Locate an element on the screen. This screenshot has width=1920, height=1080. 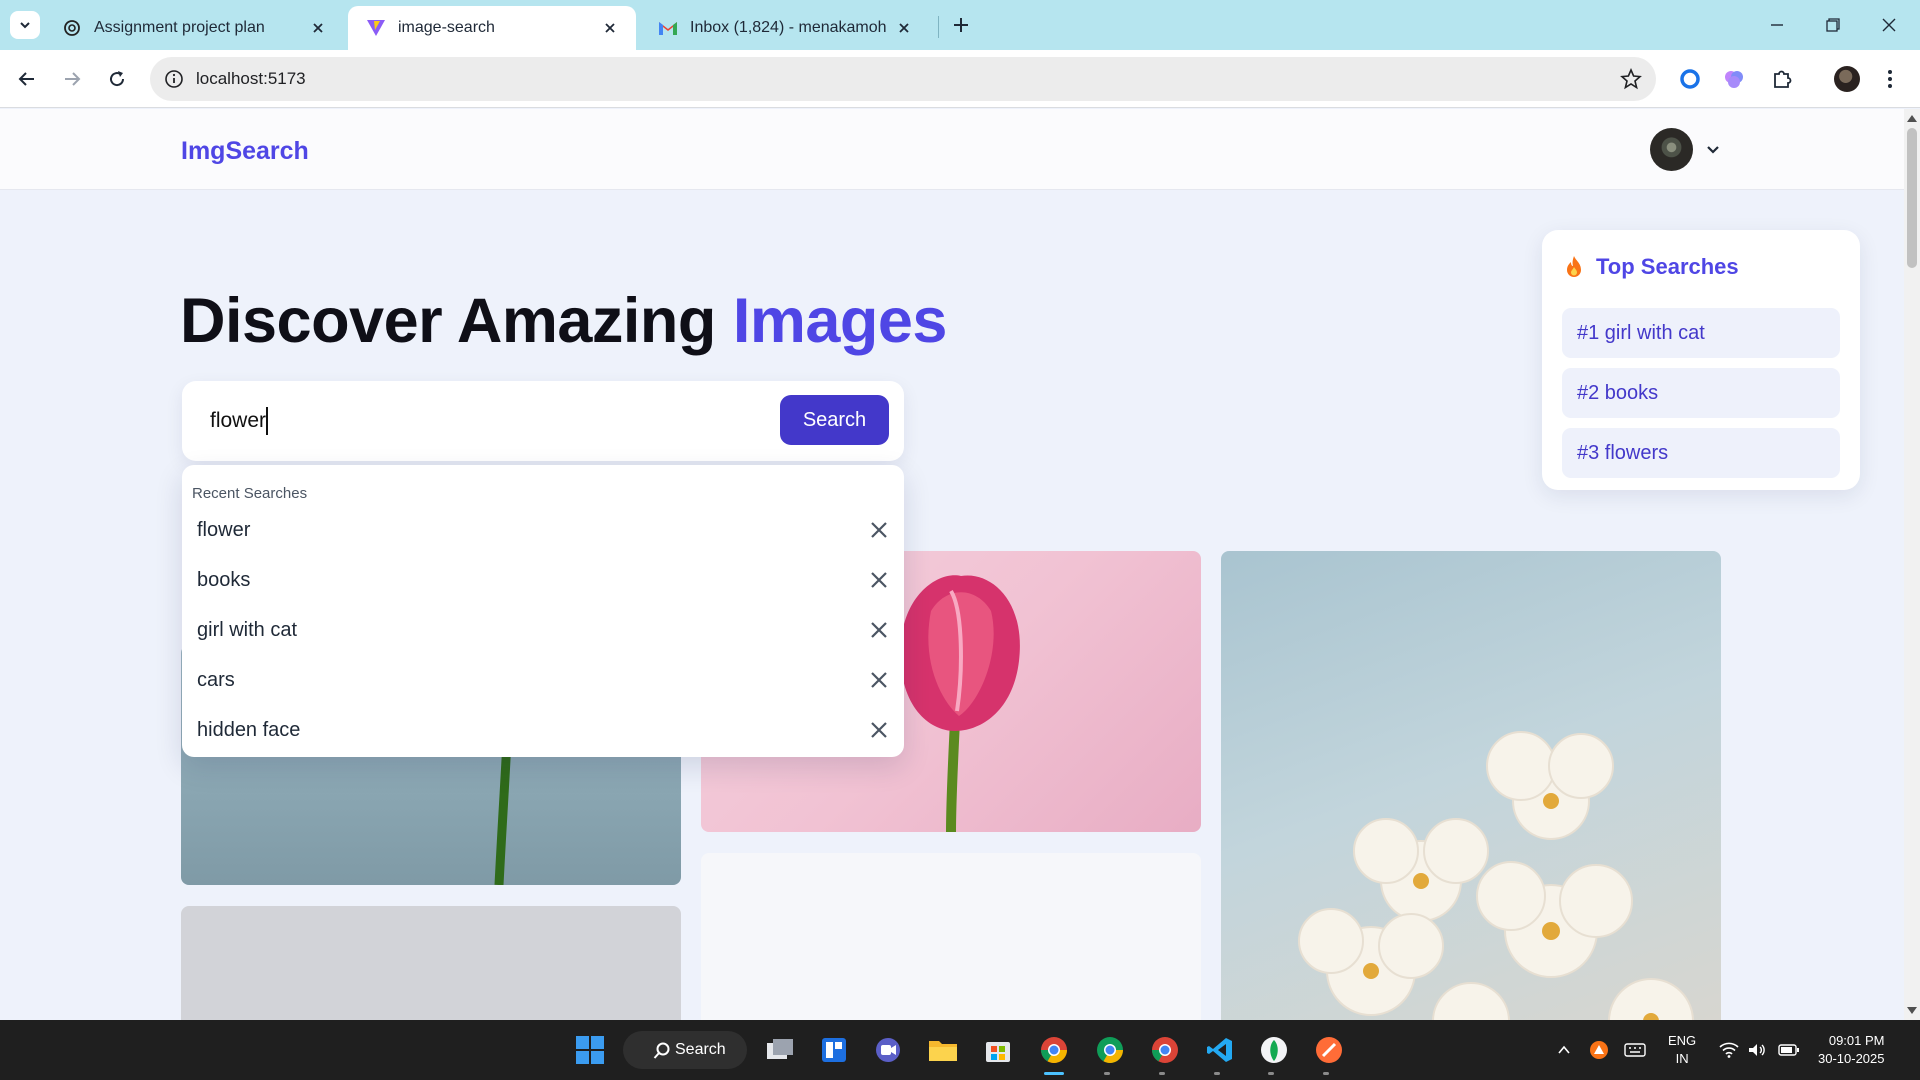
top-search-item: #1 girl with cat is located at coordinates (1701, 333).